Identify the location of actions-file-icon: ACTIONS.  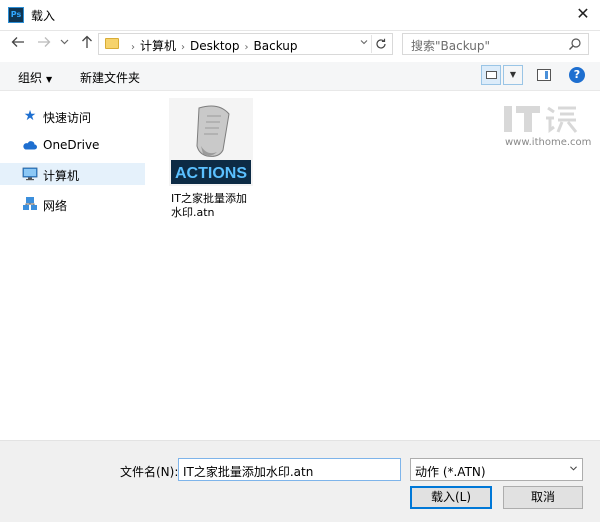
(211, 142).